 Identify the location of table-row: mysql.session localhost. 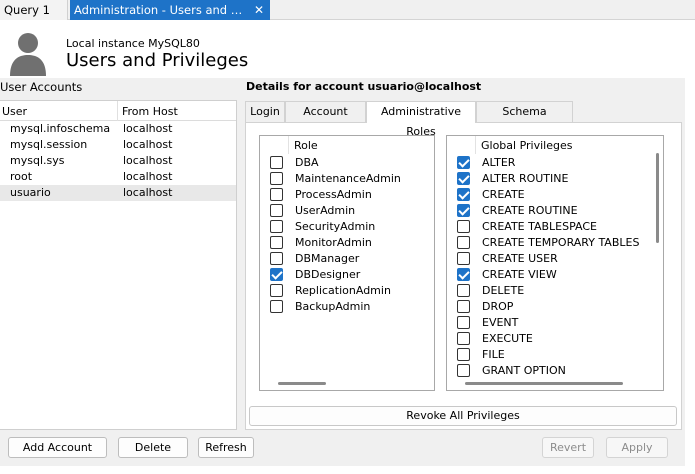
(118, 145).